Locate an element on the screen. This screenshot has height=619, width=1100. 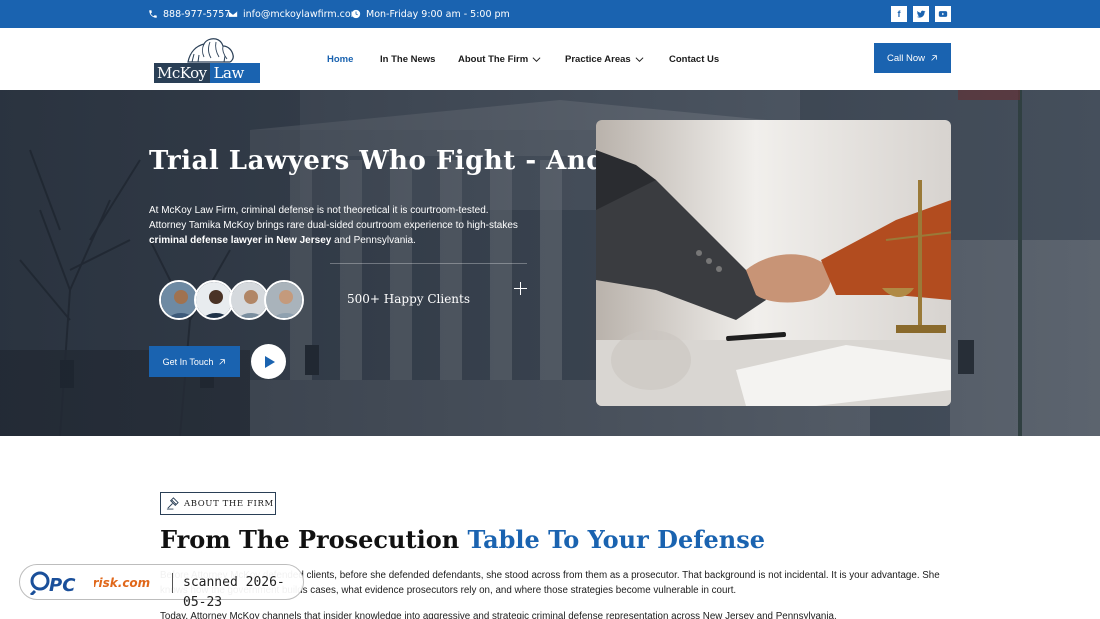
nav-home: Home is located at coordinates (340, 59).